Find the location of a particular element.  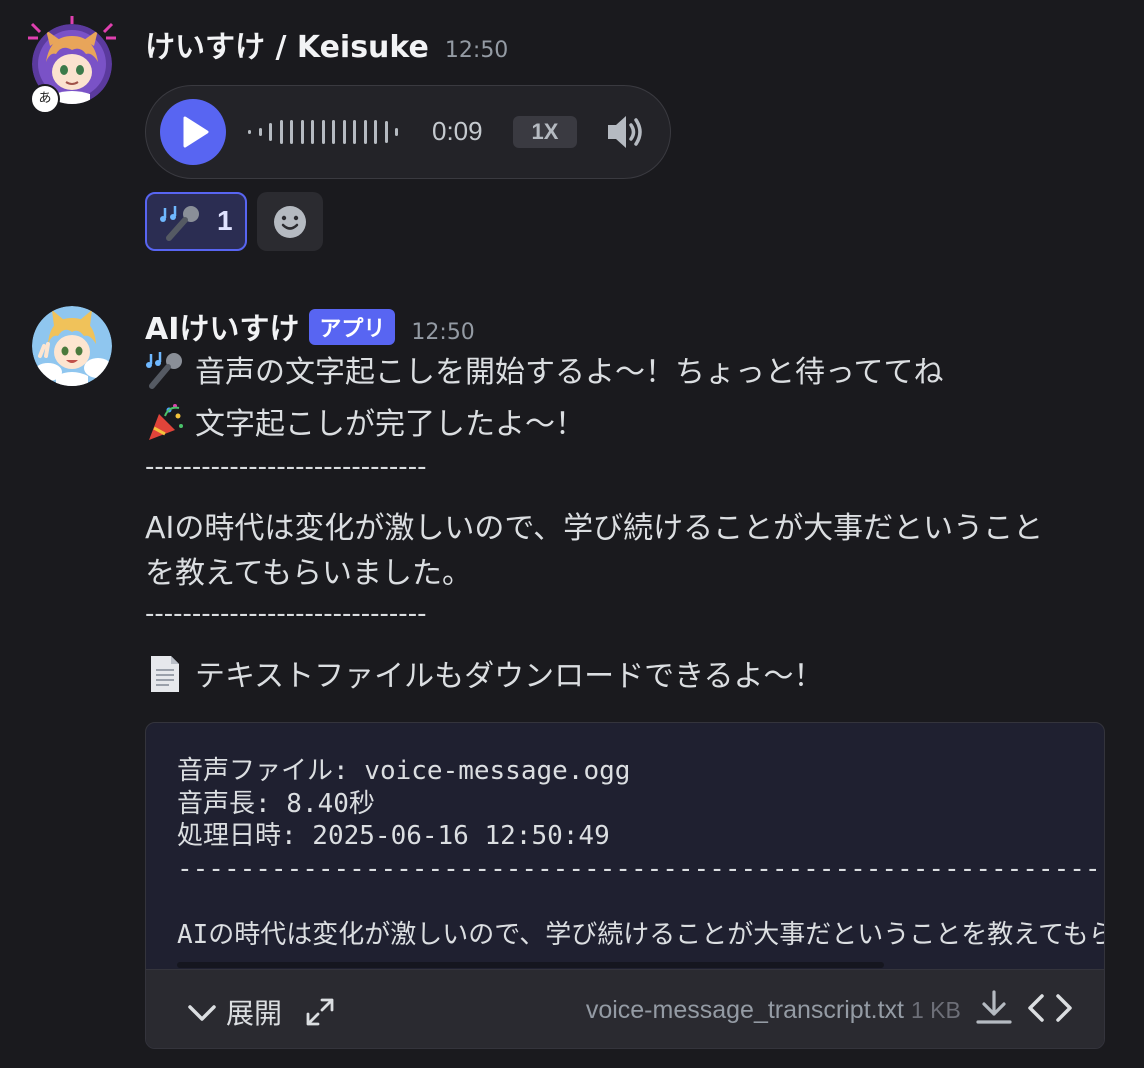

message-header: けいすけ / Keisuke 12:50 is located at coordinates (326, 44).